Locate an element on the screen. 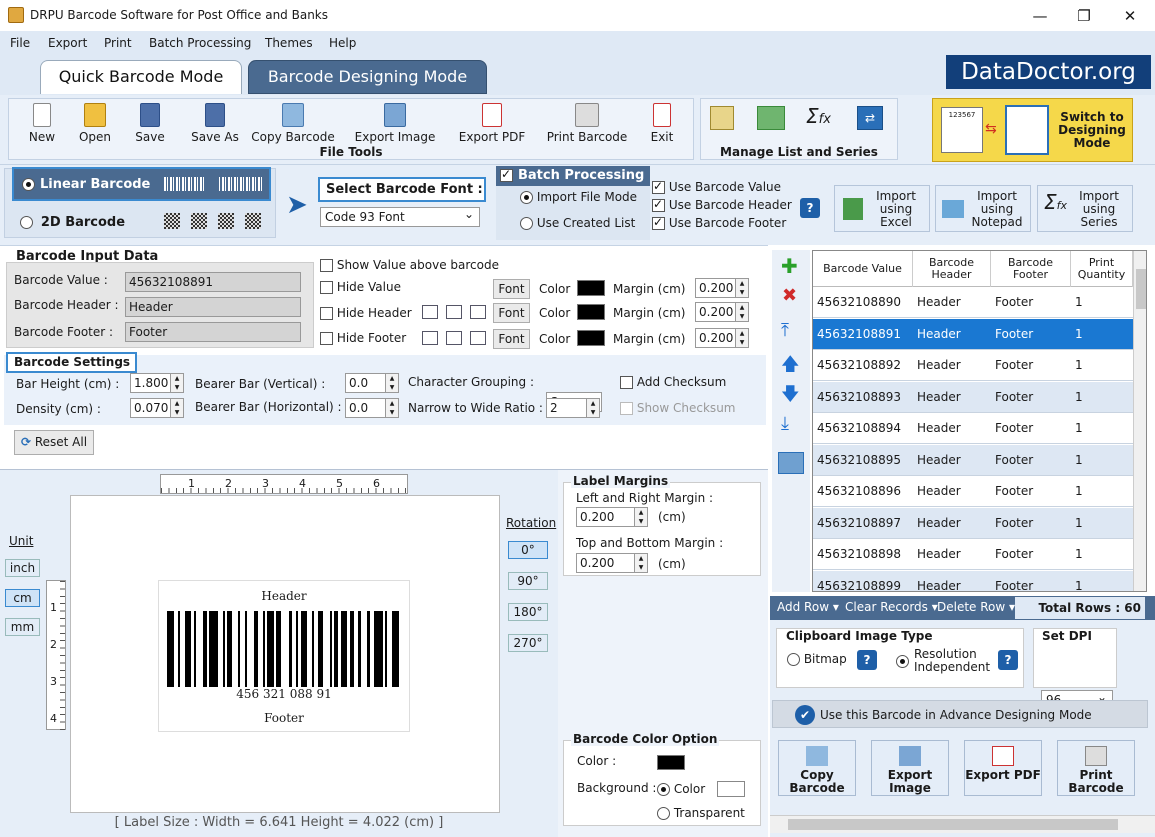  help-icon: ? is located at coordinates (810, 208).